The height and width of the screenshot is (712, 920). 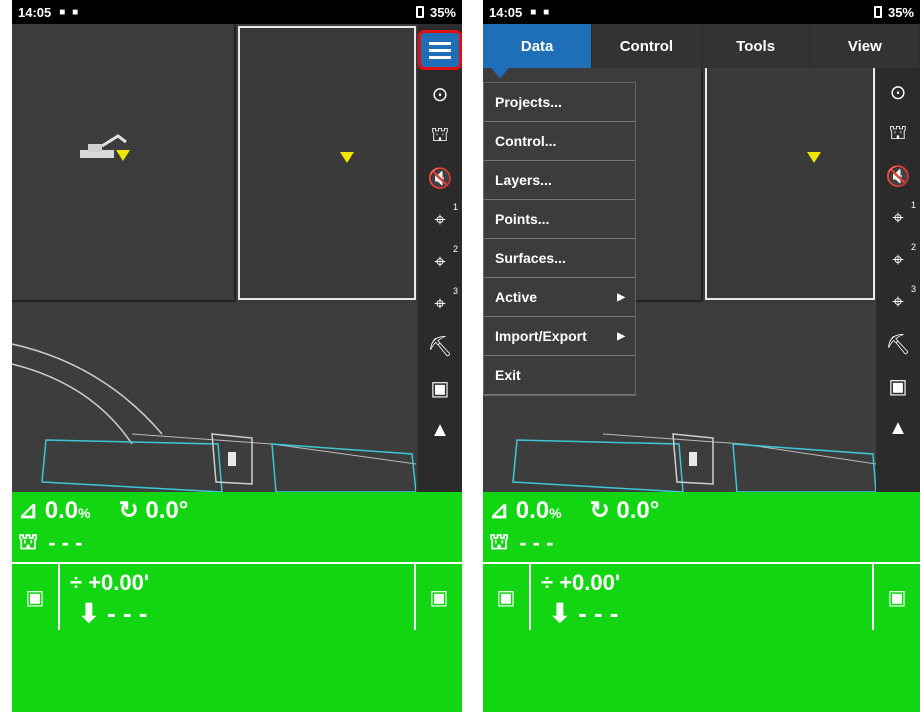 I want to click on profile-view-pane, so click(x=327, y=163).